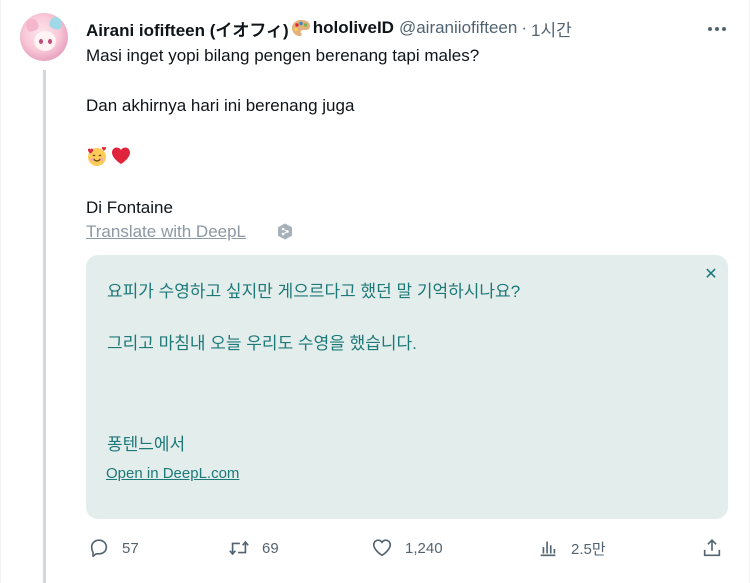  I want to click on like-count: 1,240, so click(424, 548).